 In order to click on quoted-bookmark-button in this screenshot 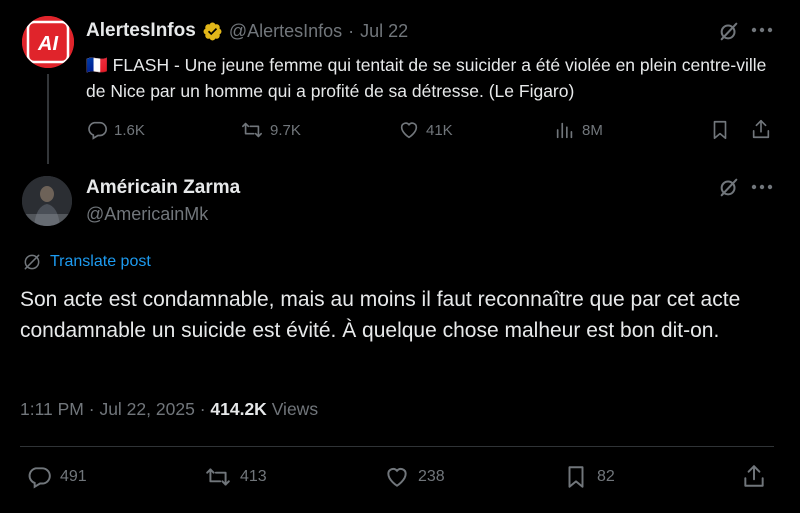, I will do `click(720, 130)`.